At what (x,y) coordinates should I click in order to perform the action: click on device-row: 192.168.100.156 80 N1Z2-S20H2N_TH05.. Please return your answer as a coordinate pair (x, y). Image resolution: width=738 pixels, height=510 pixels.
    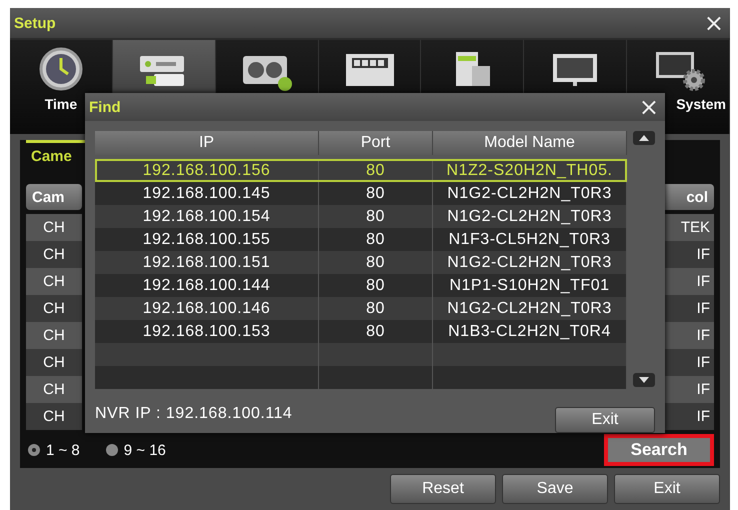
    Looking at the image, I should click on (361, 170).